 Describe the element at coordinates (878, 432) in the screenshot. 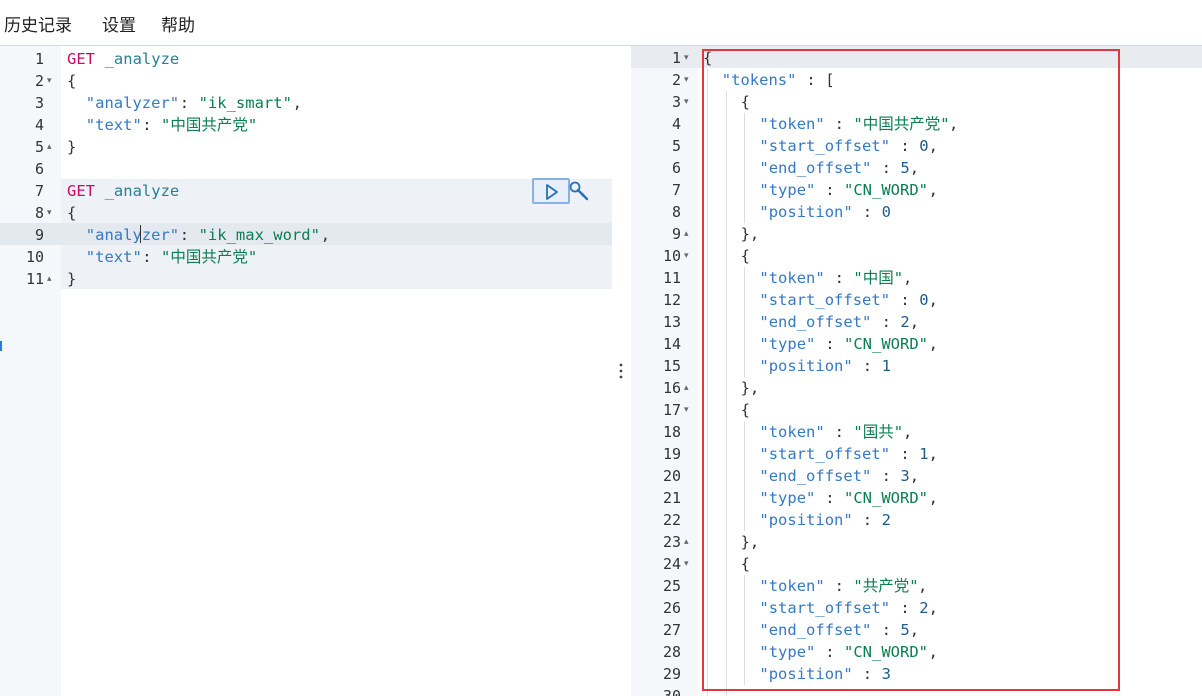

I see `token-value: "国共"` at that location.